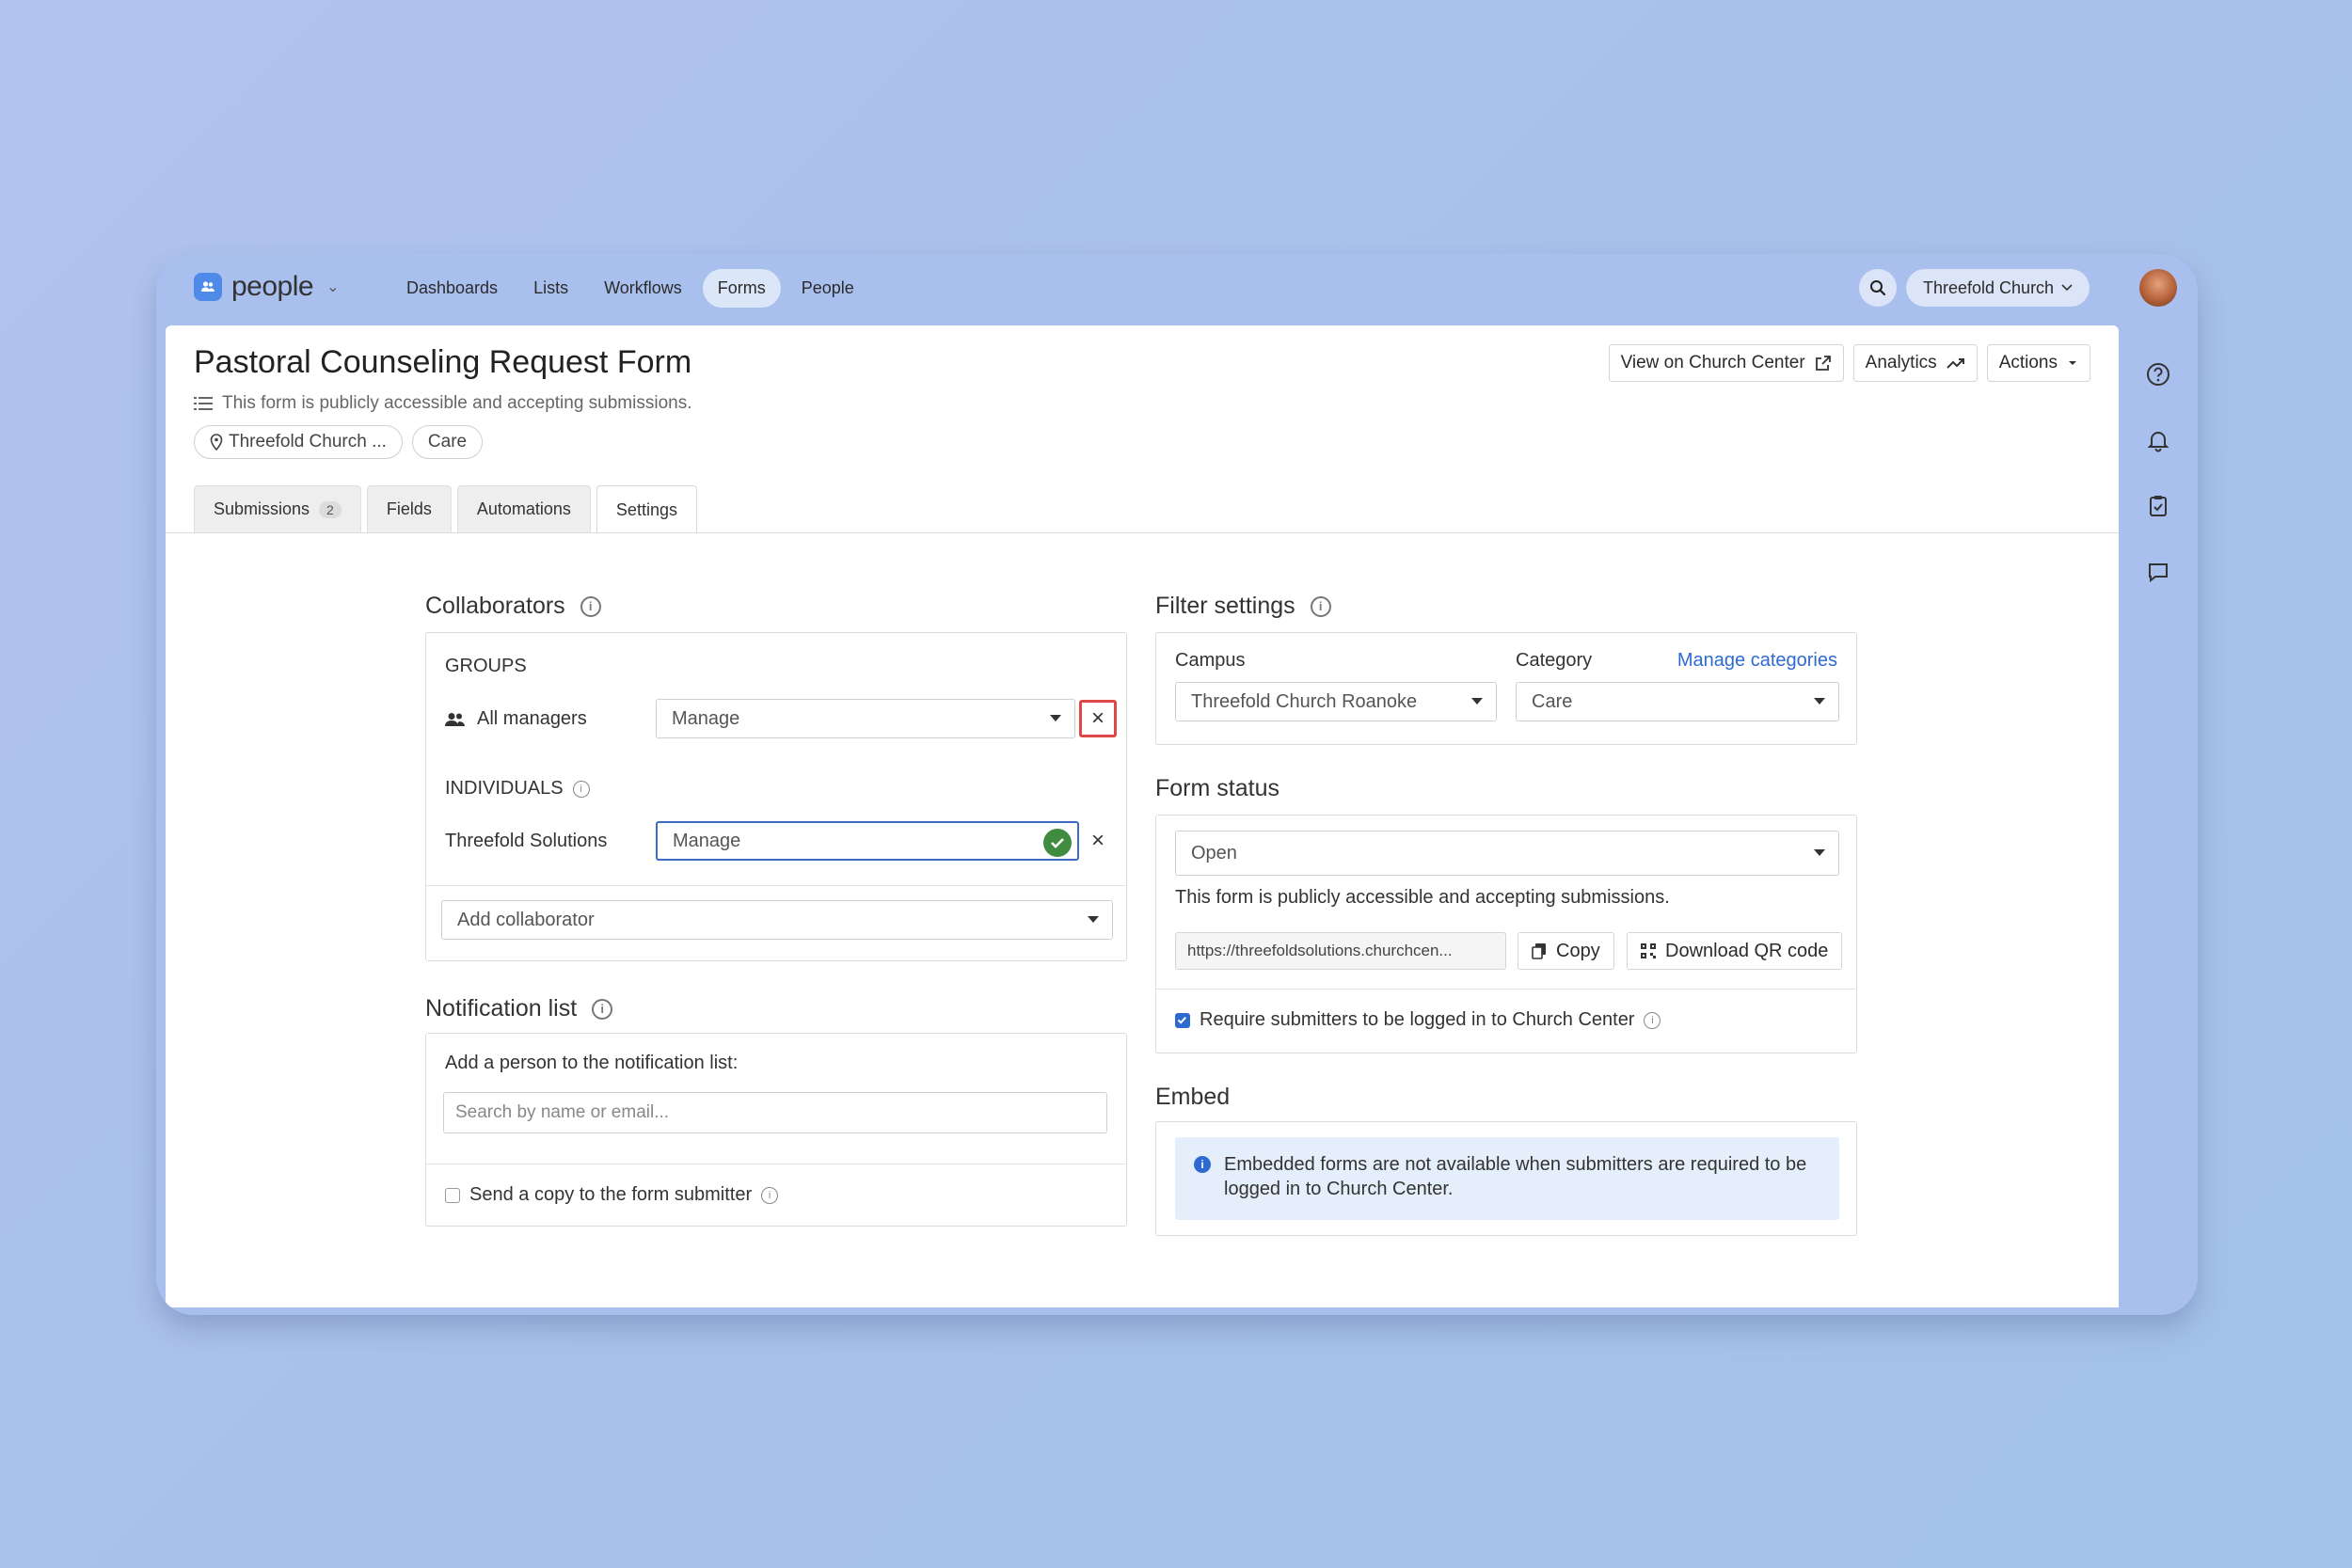 The image size is (2352, 1568). Describe the element at coordinates (1554, 661) in the screenshot. I see `category-label: Category` at that location.